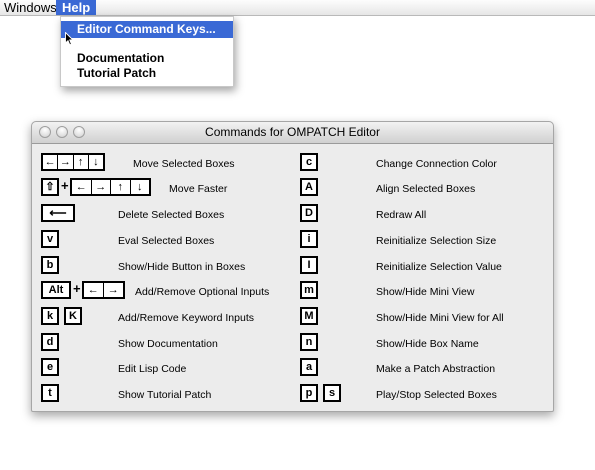 The height and width of the screenshot is (470, 595). I want to click on command-label: Redraw All, so click(401, 215).